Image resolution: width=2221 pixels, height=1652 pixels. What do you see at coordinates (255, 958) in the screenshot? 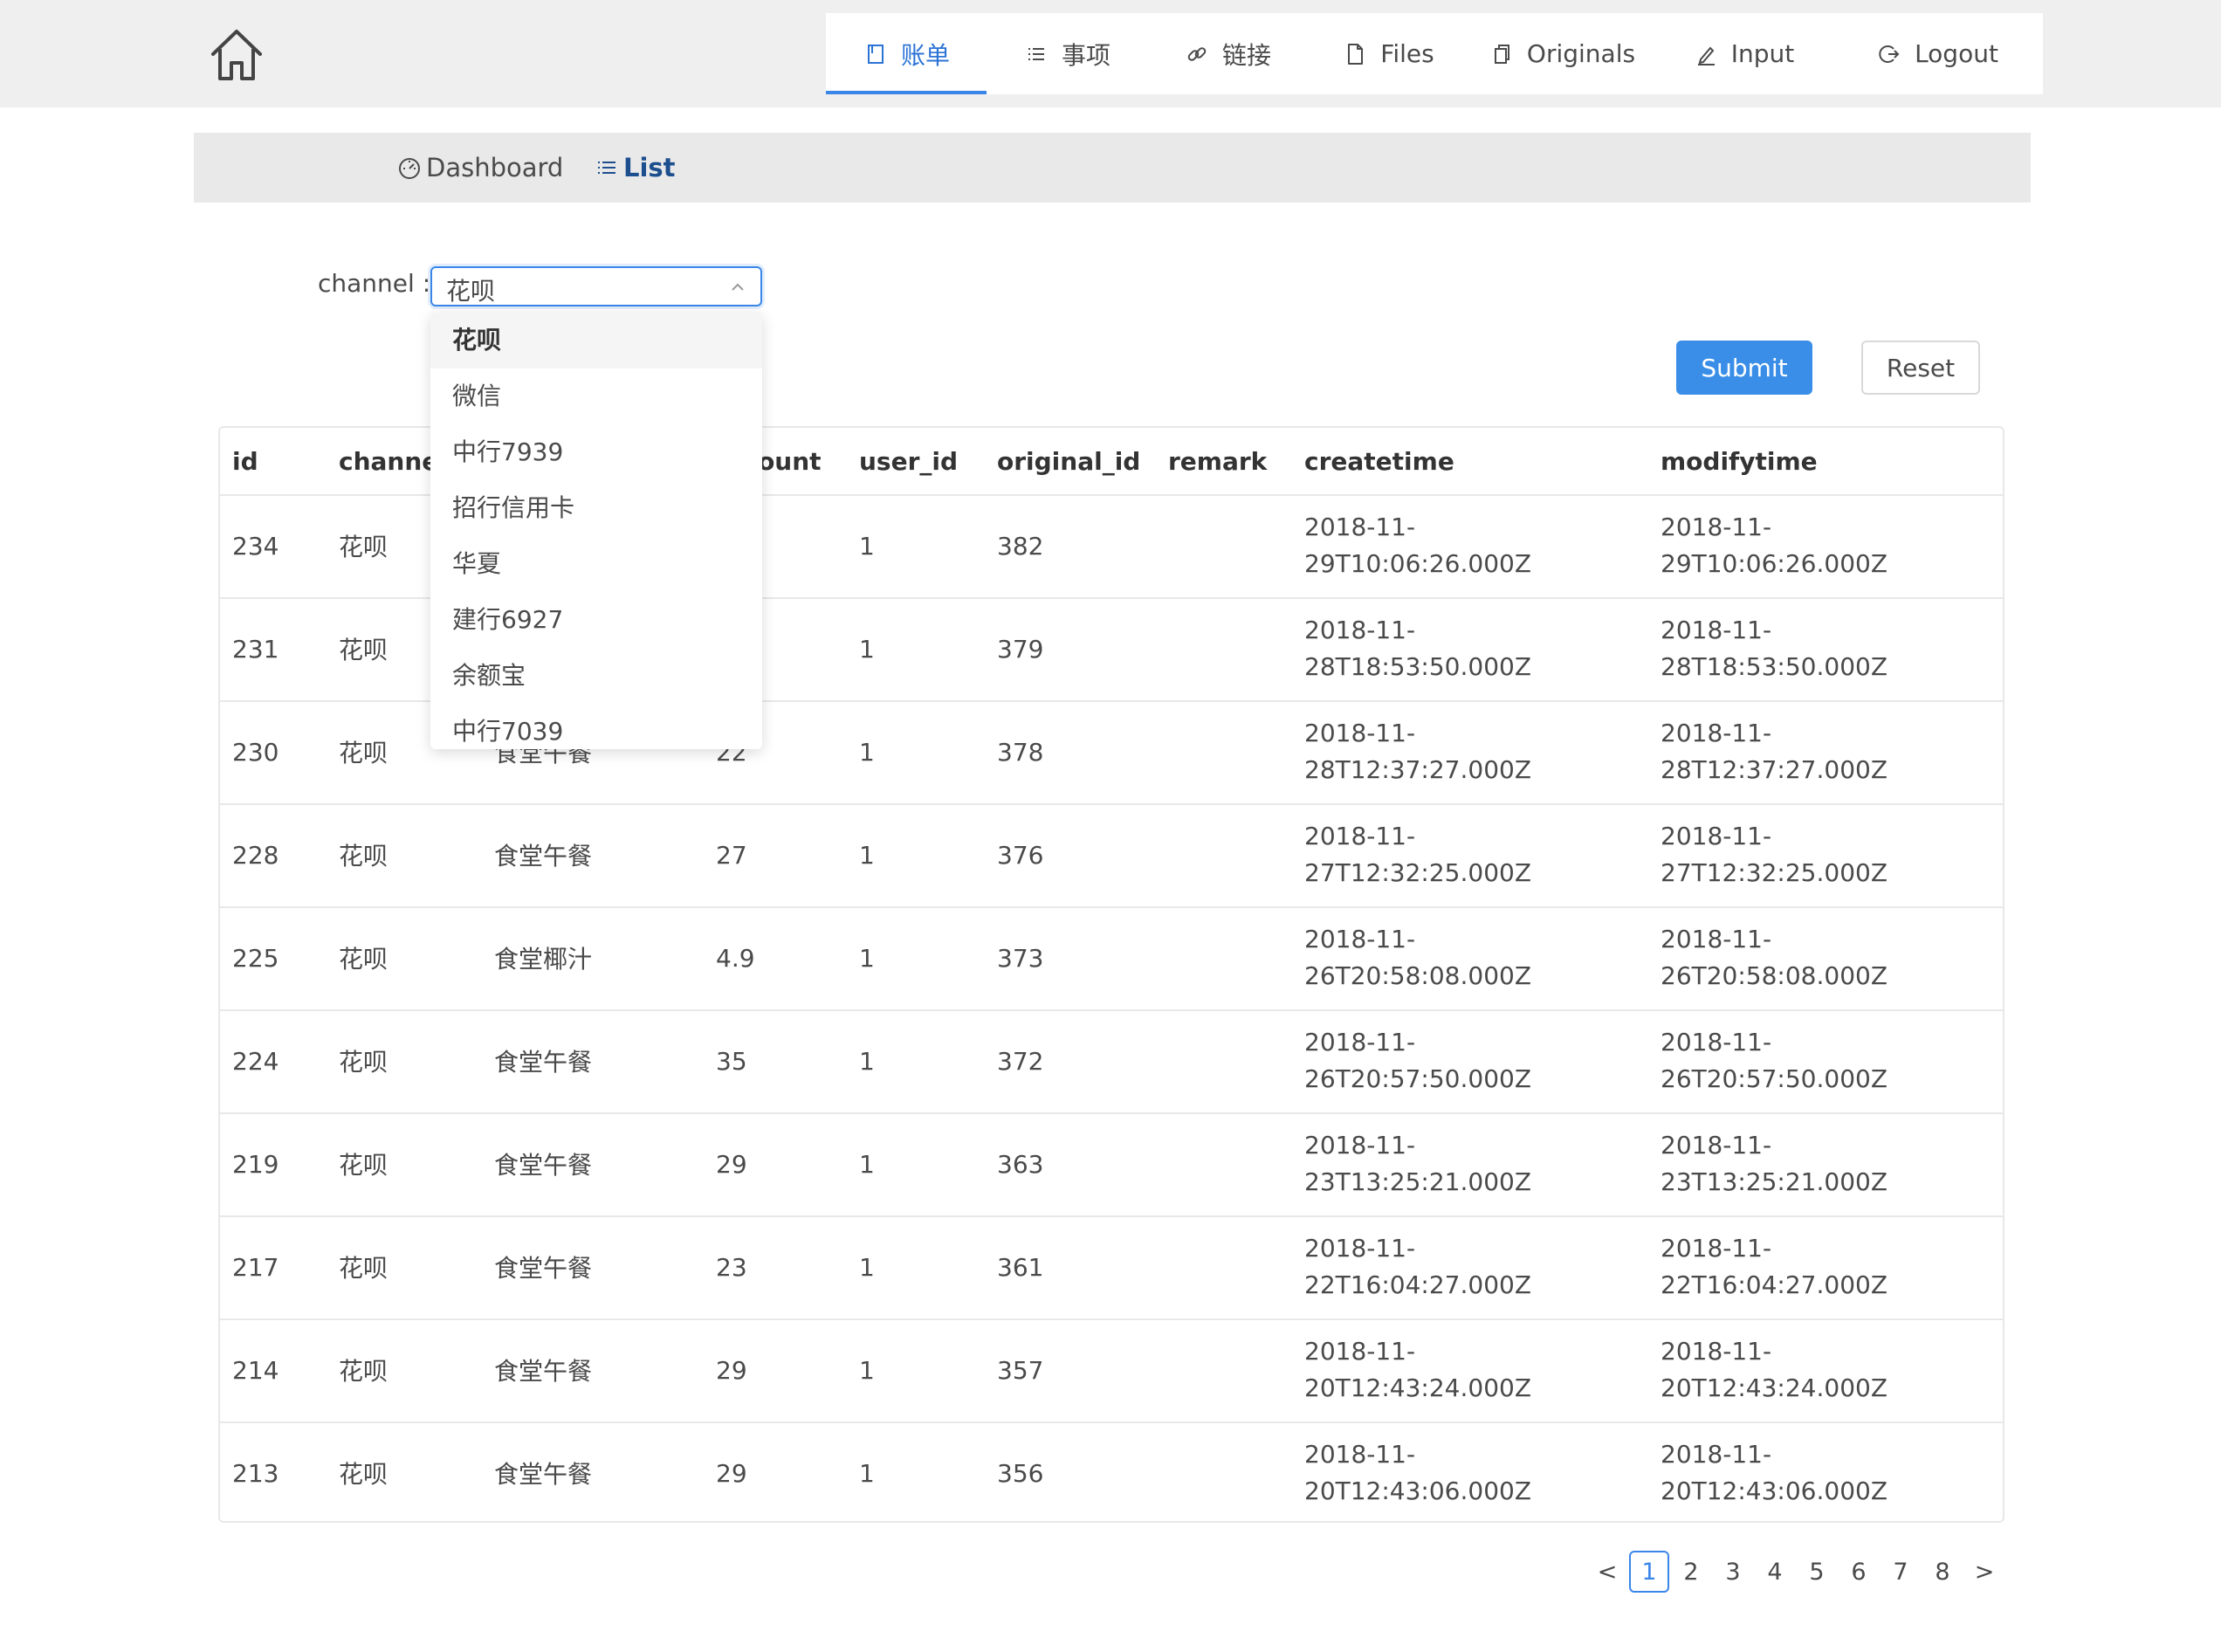
I see `table-cell: 225` at bounding box center [255, 958].